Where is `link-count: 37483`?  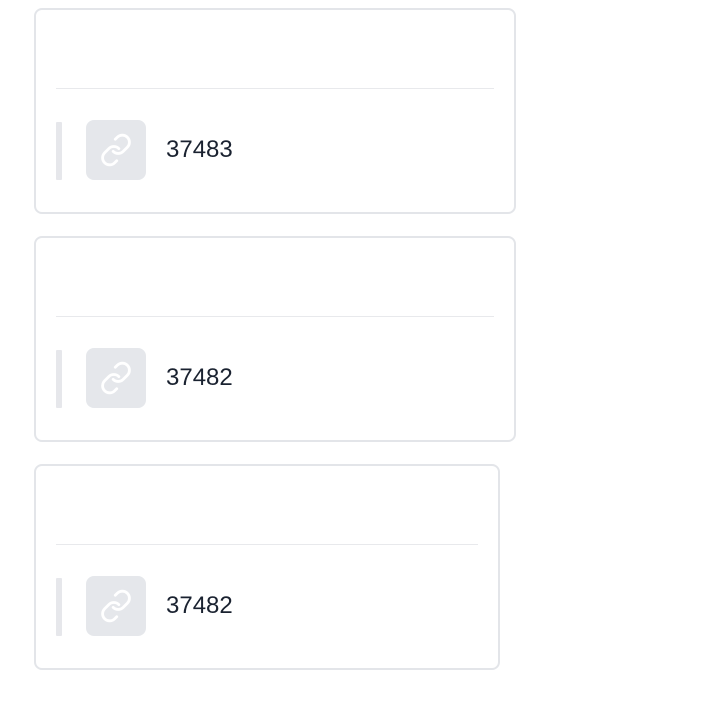
link-count: 37483 is located at coordinates (199, 149).